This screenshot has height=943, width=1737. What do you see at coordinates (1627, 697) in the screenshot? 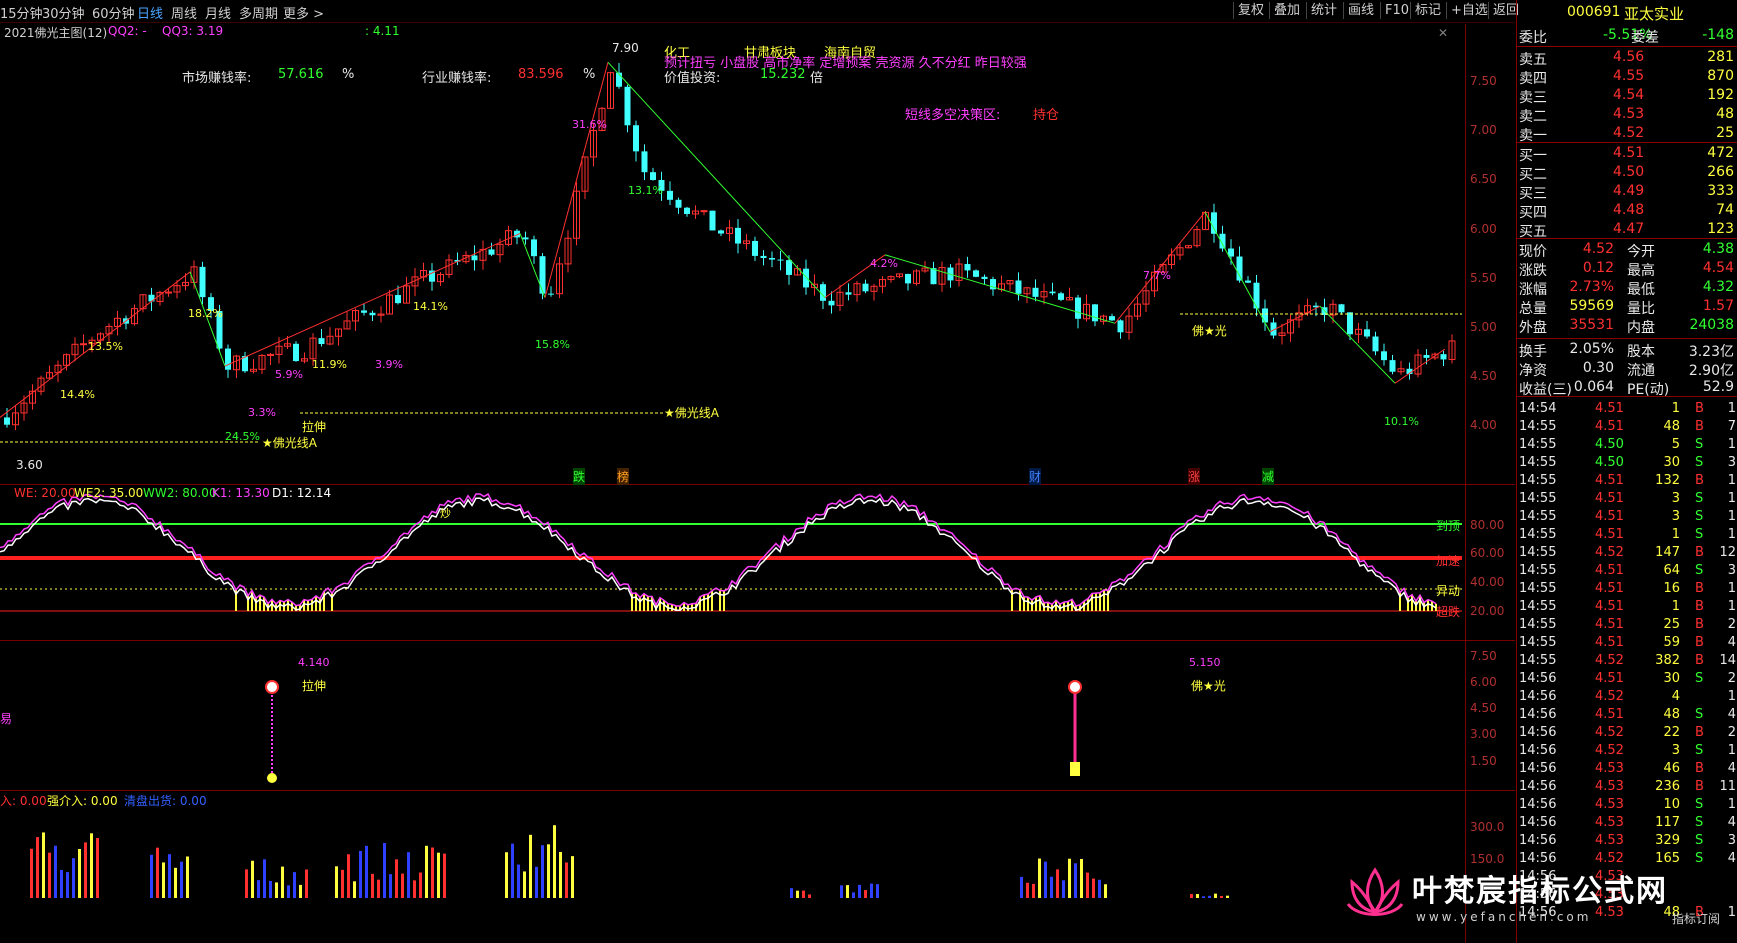
I see `tick-row: 14:56 4.52 4 1` at bounding box center [1627, 697].